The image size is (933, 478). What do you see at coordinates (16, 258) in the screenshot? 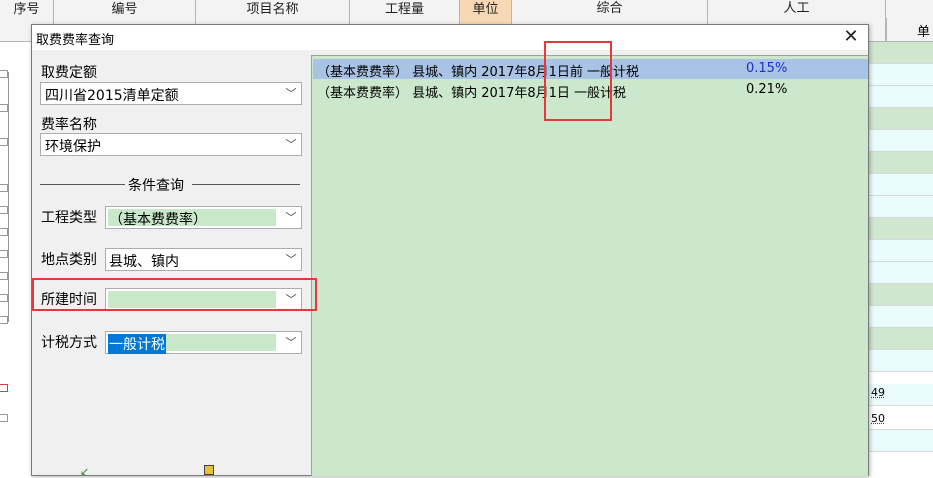
I see `tree-gutter` at bounding box center [16, 258].